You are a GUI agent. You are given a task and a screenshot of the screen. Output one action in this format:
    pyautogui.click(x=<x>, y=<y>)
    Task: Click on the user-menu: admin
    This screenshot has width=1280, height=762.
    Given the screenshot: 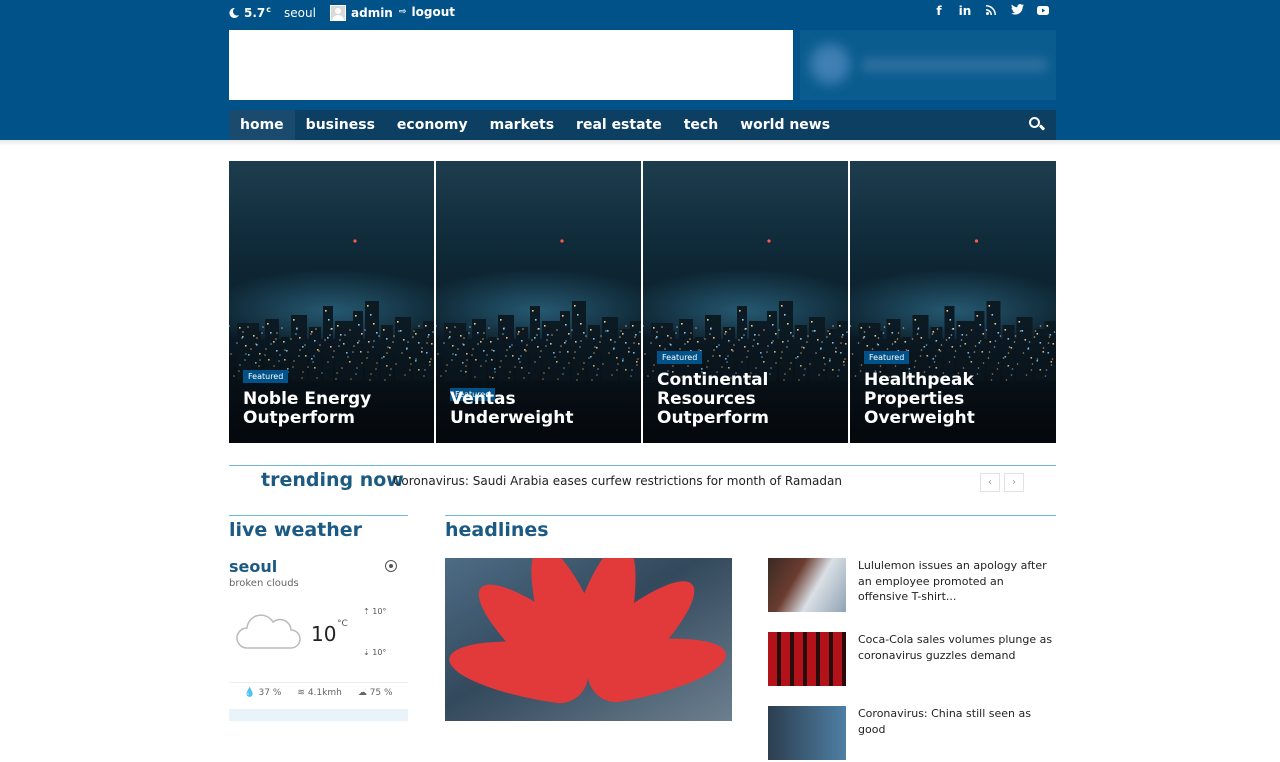 What is the action you would take?
    pyautogui.click(x=361, y=13)
    